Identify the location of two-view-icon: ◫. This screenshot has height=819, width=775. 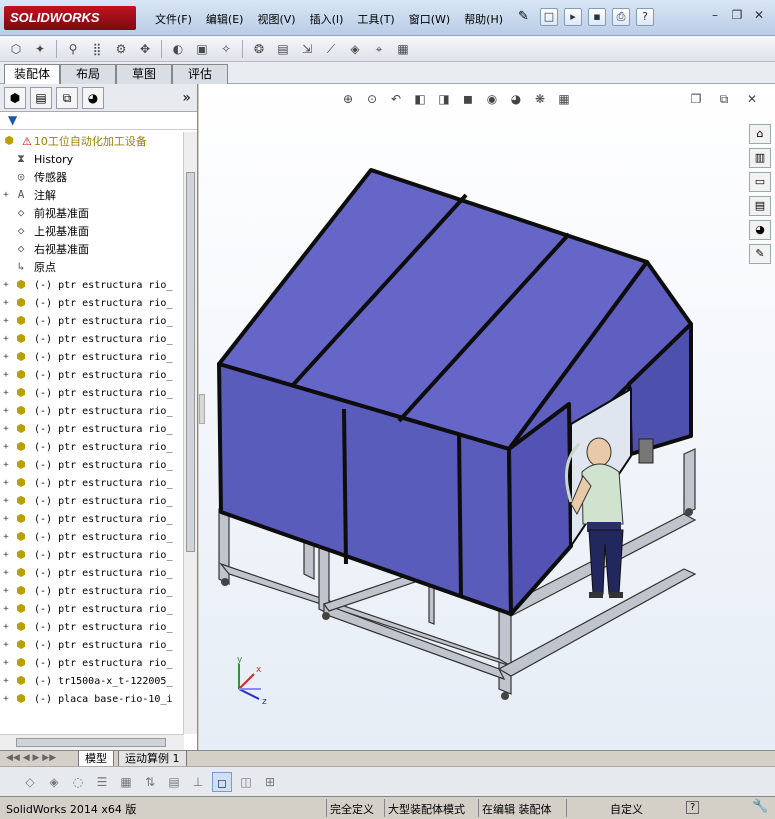
(246, 782).